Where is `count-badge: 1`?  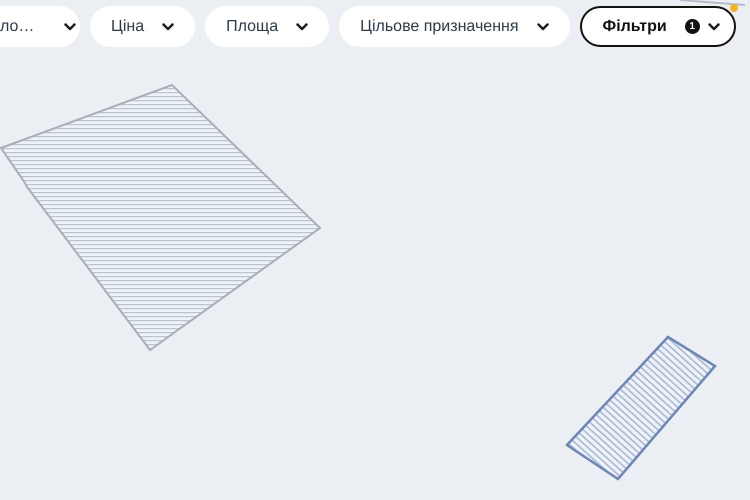
count-badge: 1 is located at coordinates (692, 26).